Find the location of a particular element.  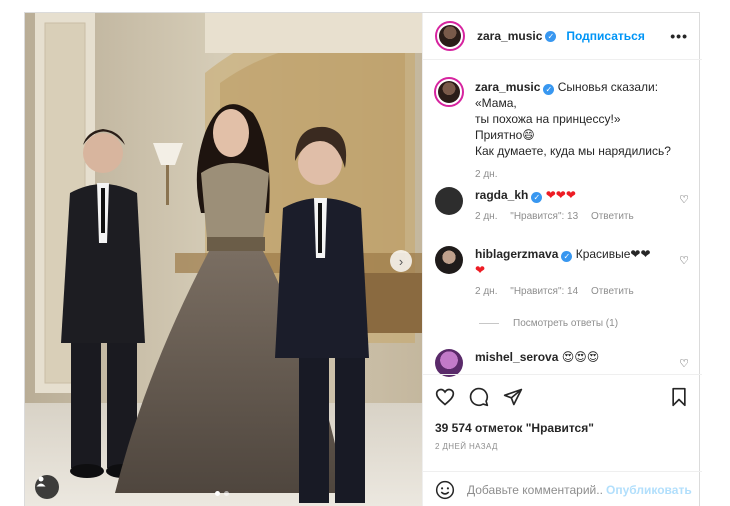

user-tags-button is located at coordinates (47, 487).